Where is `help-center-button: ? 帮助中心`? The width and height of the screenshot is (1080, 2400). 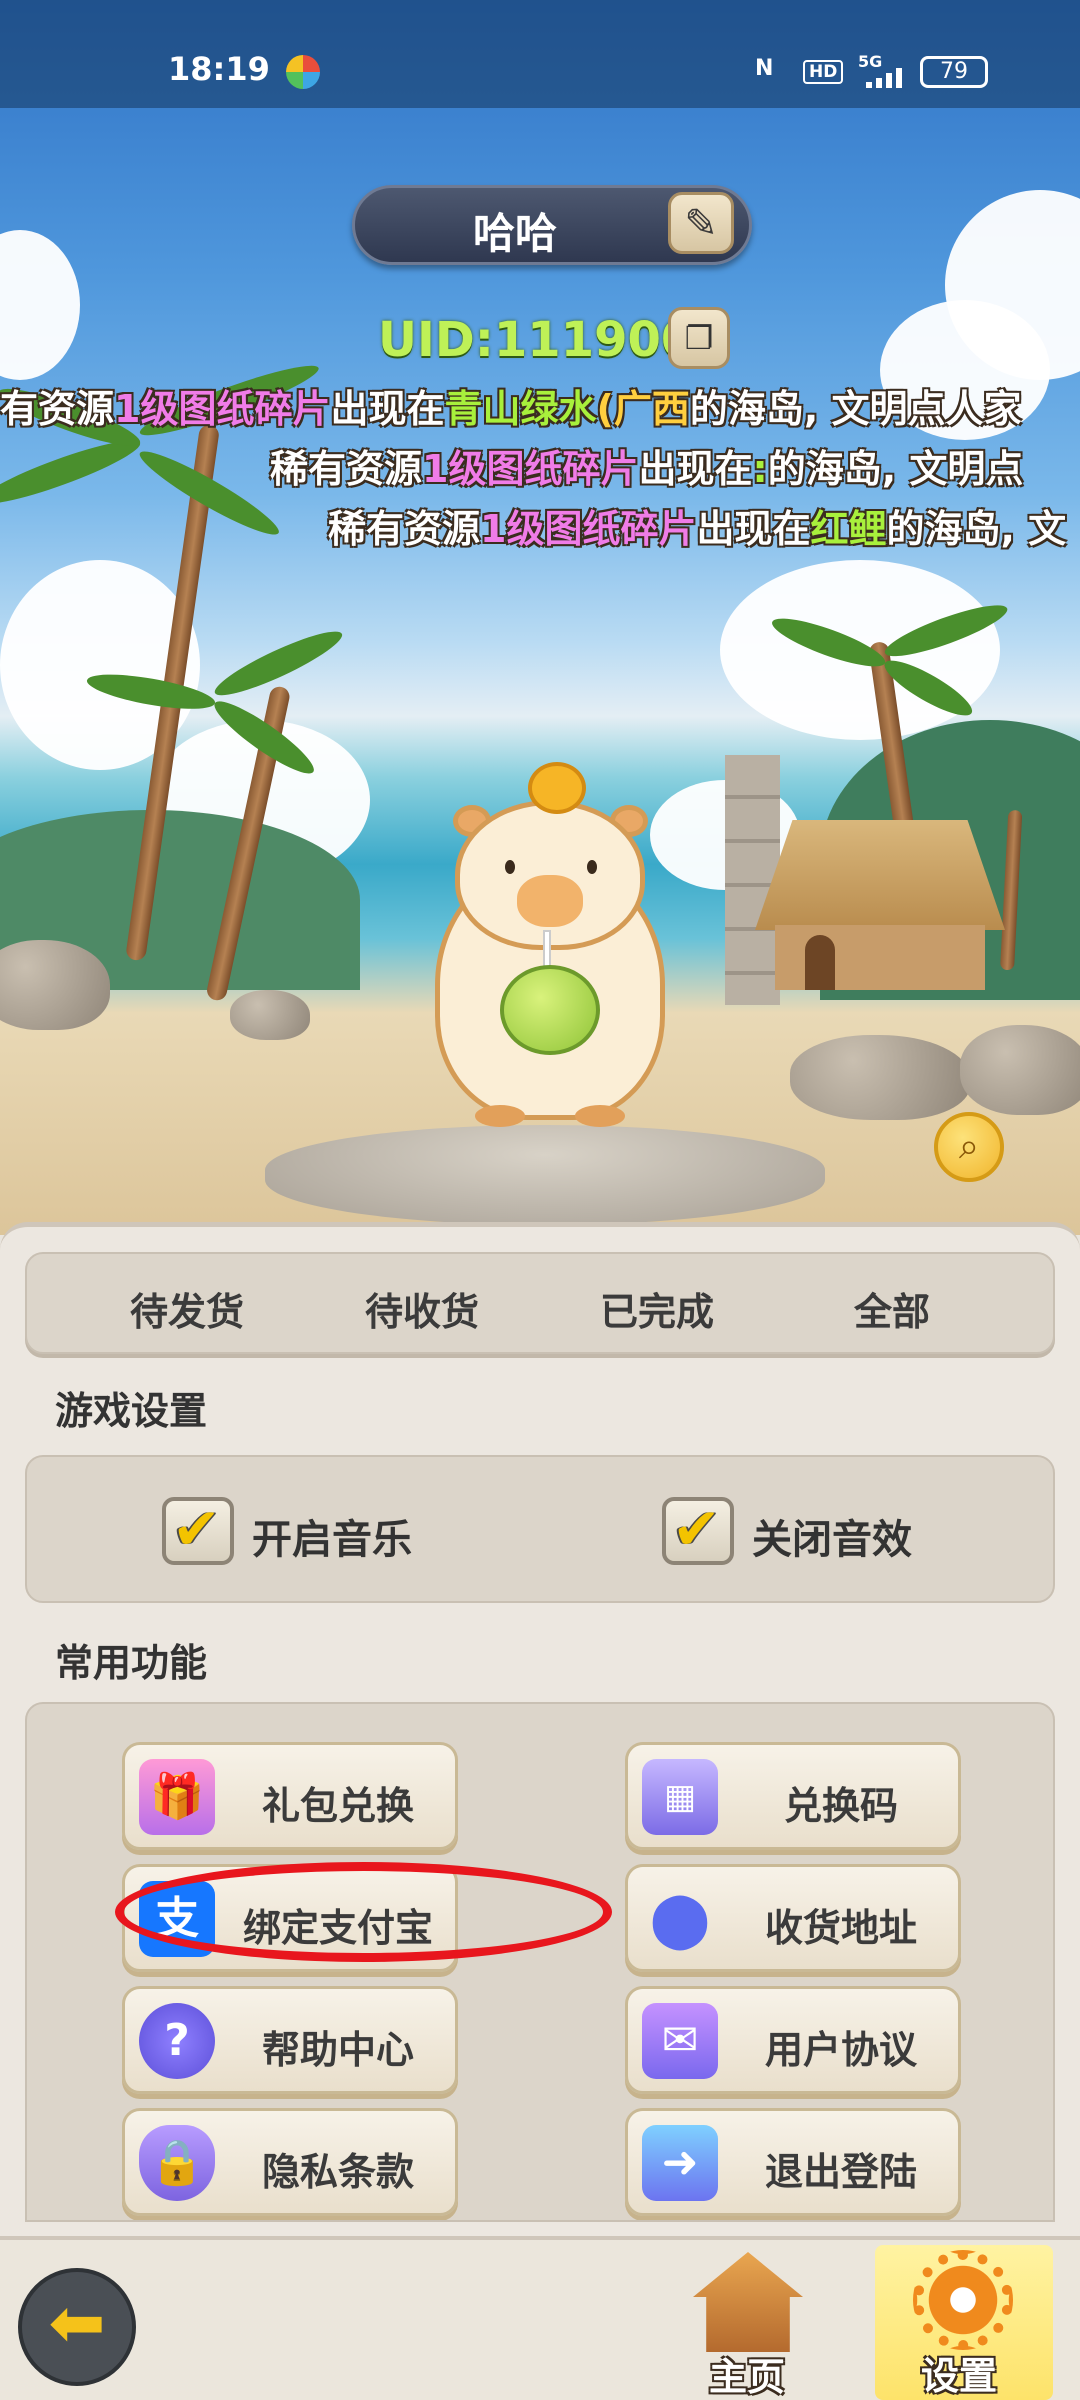
help-center-button: ? 帮助中心 is located at coordinates (290, 2040).